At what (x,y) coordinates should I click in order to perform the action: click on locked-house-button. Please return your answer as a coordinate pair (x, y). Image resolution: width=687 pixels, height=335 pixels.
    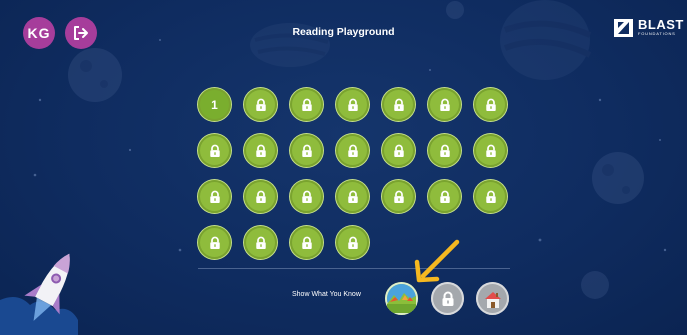
    Looking at the image, I should click on (492, 298).